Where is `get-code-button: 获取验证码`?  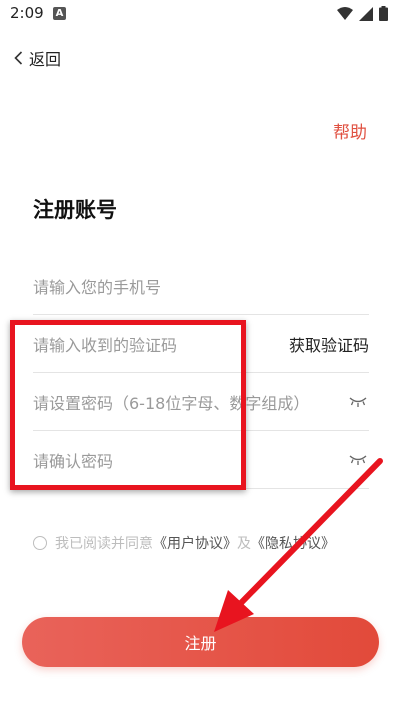 get-code-button: 获取验证码 is located at coordinates (329, 344).